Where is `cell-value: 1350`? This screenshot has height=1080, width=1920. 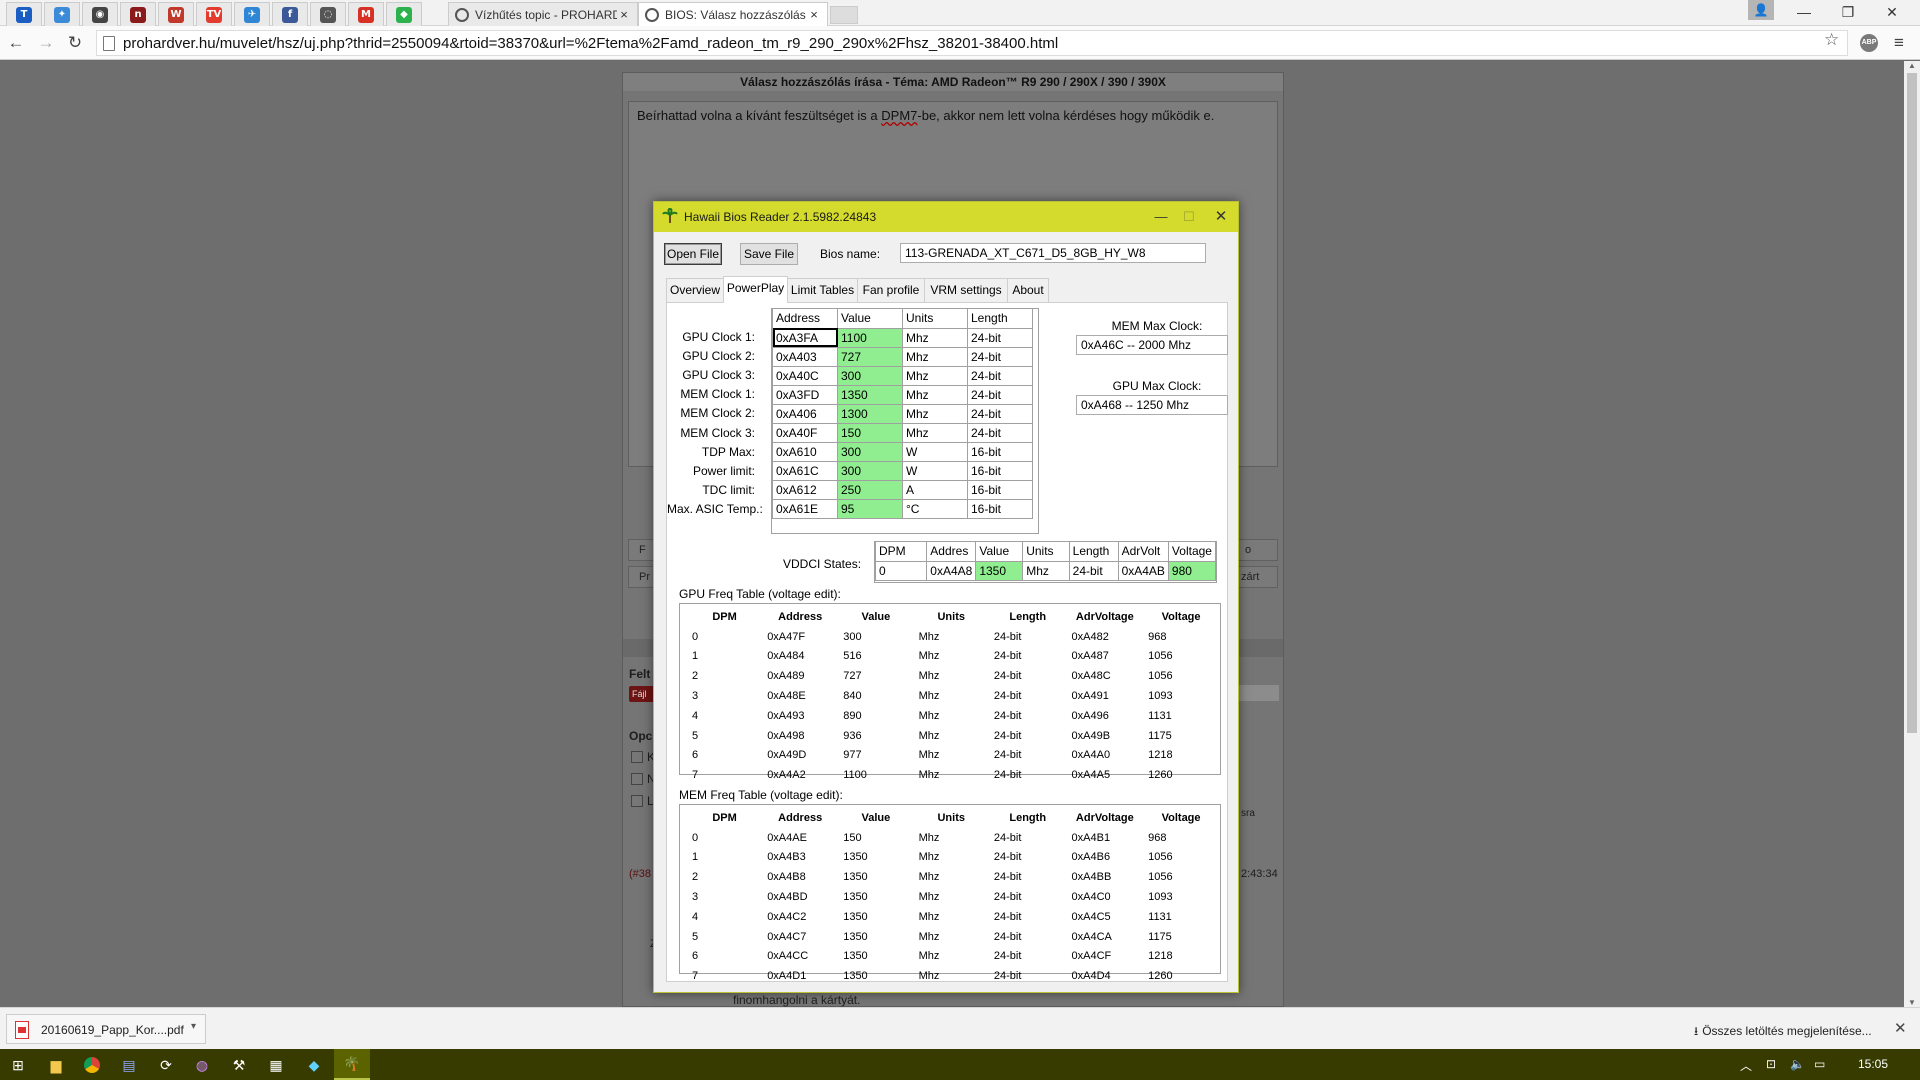
cell-value: 1350 is located at coordinates (870, 394).